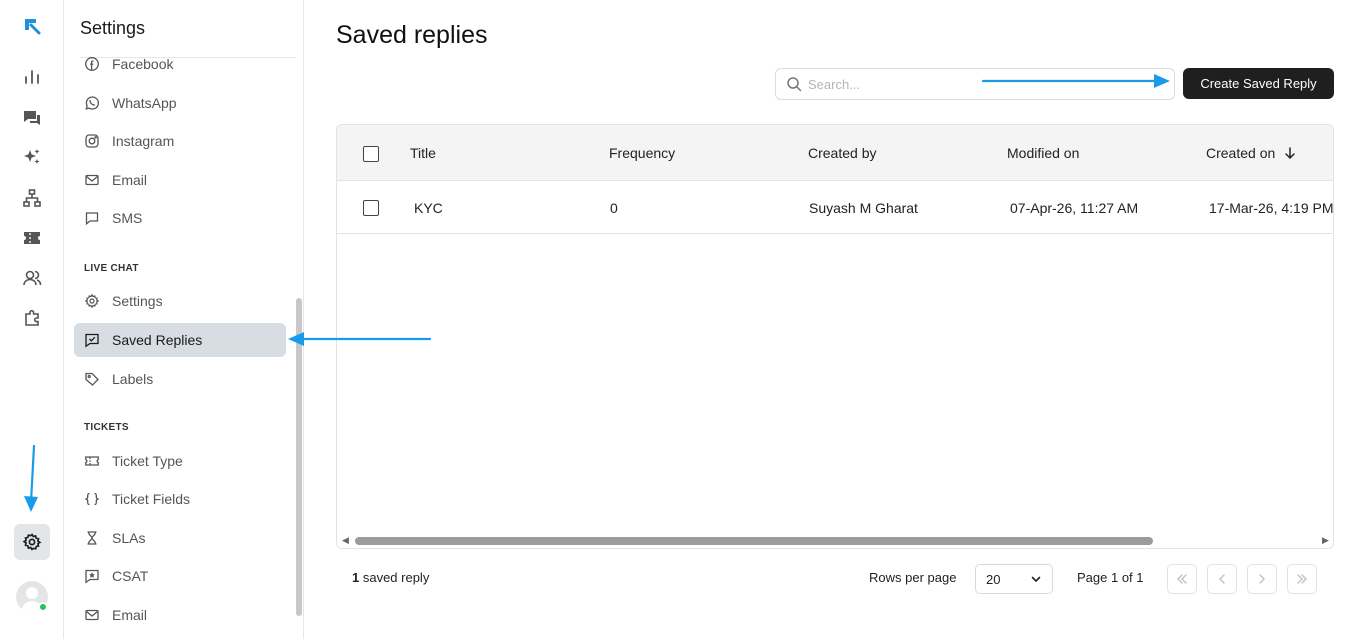 This screenshot has width=1365, height=639. I want to click on nav-item-saved-replies: Saved Replies, so click(180, 340).